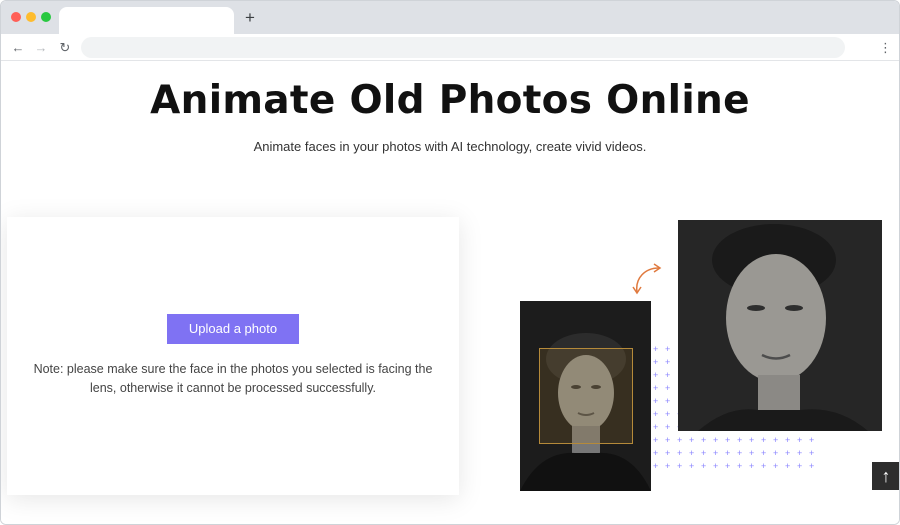 This screenshot has width=900, height=525. I want to click on arrow-left-icon: ←, so click(18, 47).